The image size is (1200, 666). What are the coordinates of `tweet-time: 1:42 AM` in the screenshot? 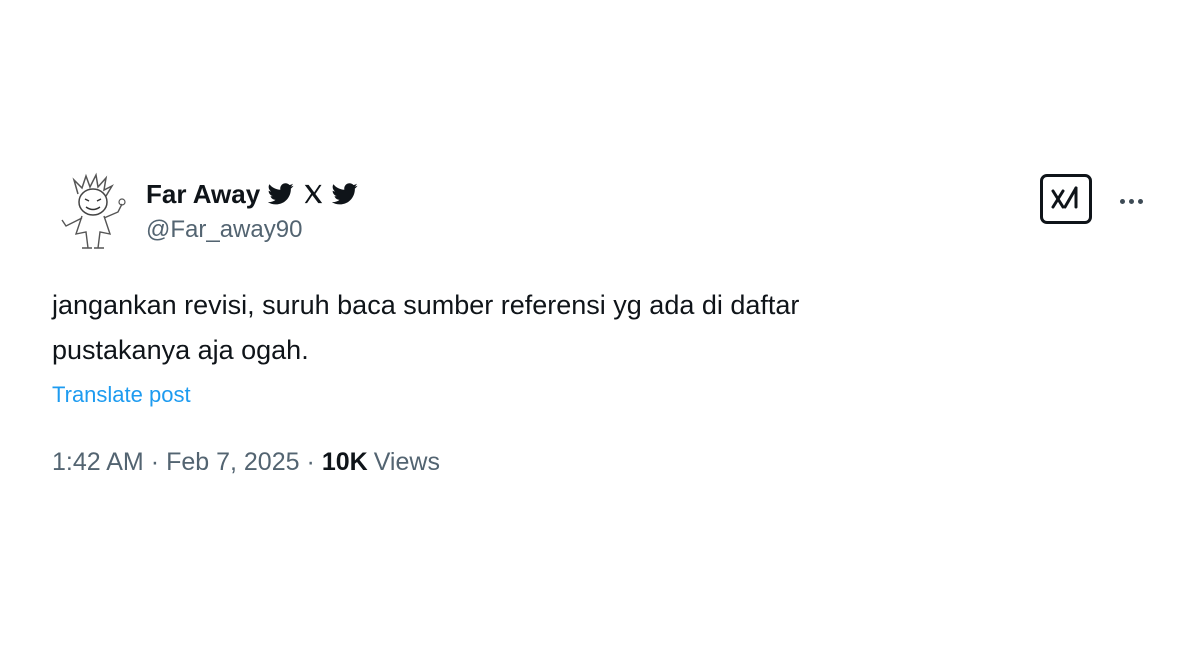 It's located at (98, 462).